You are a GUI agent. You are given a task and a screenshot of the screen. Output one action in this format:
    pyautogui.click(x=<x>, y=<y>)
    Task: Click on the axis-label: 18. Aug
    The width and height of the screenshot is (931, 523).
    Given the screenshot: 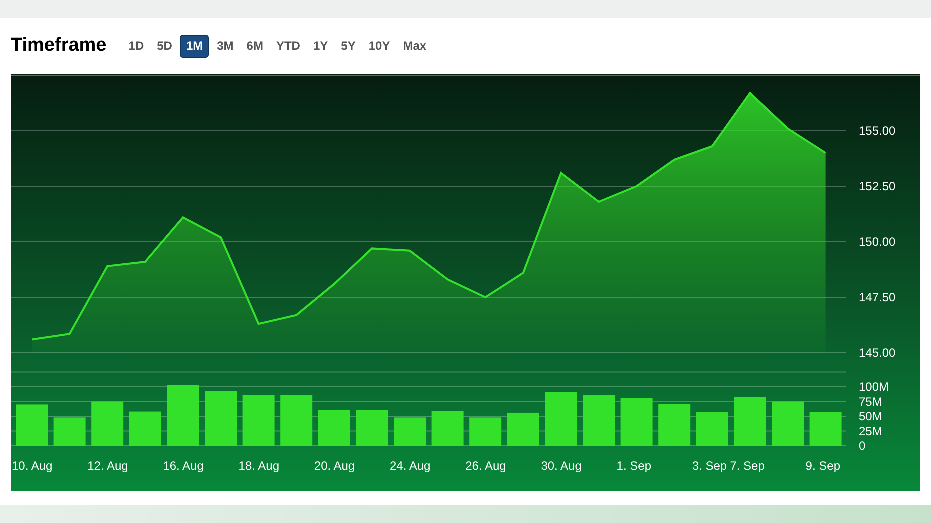 What is the action you would take?
    pyautogui.click(x=259, y=466)
    